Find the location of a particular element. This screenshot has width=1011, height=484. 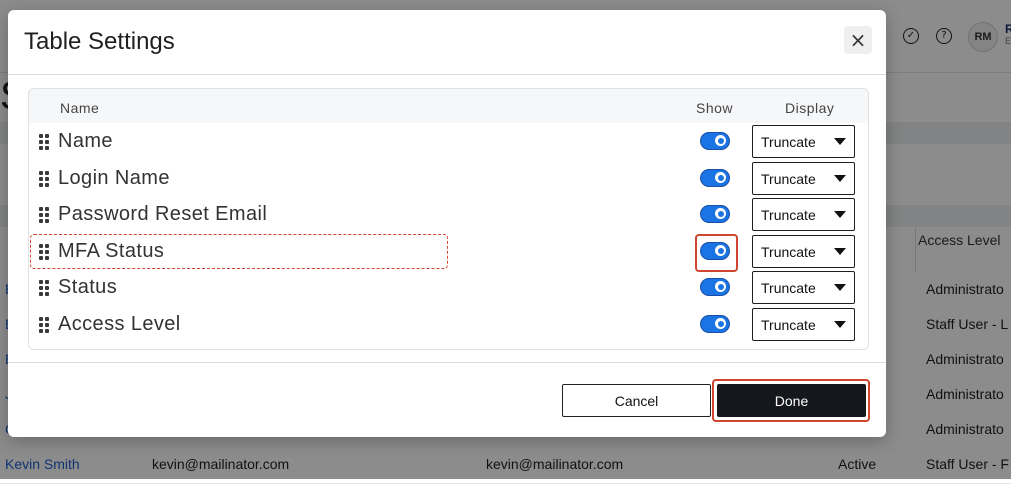

dialog-title: Table Settings is located at coordinates (99, 41).